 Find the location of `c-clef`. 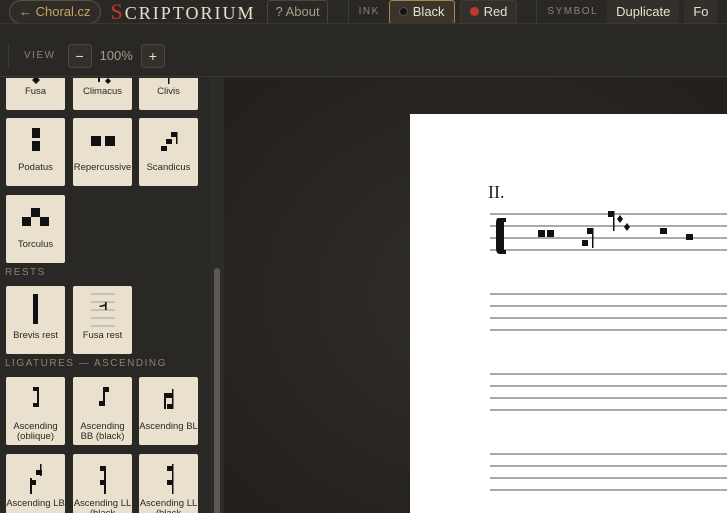

c-clef is located at coordinates (501, 236).